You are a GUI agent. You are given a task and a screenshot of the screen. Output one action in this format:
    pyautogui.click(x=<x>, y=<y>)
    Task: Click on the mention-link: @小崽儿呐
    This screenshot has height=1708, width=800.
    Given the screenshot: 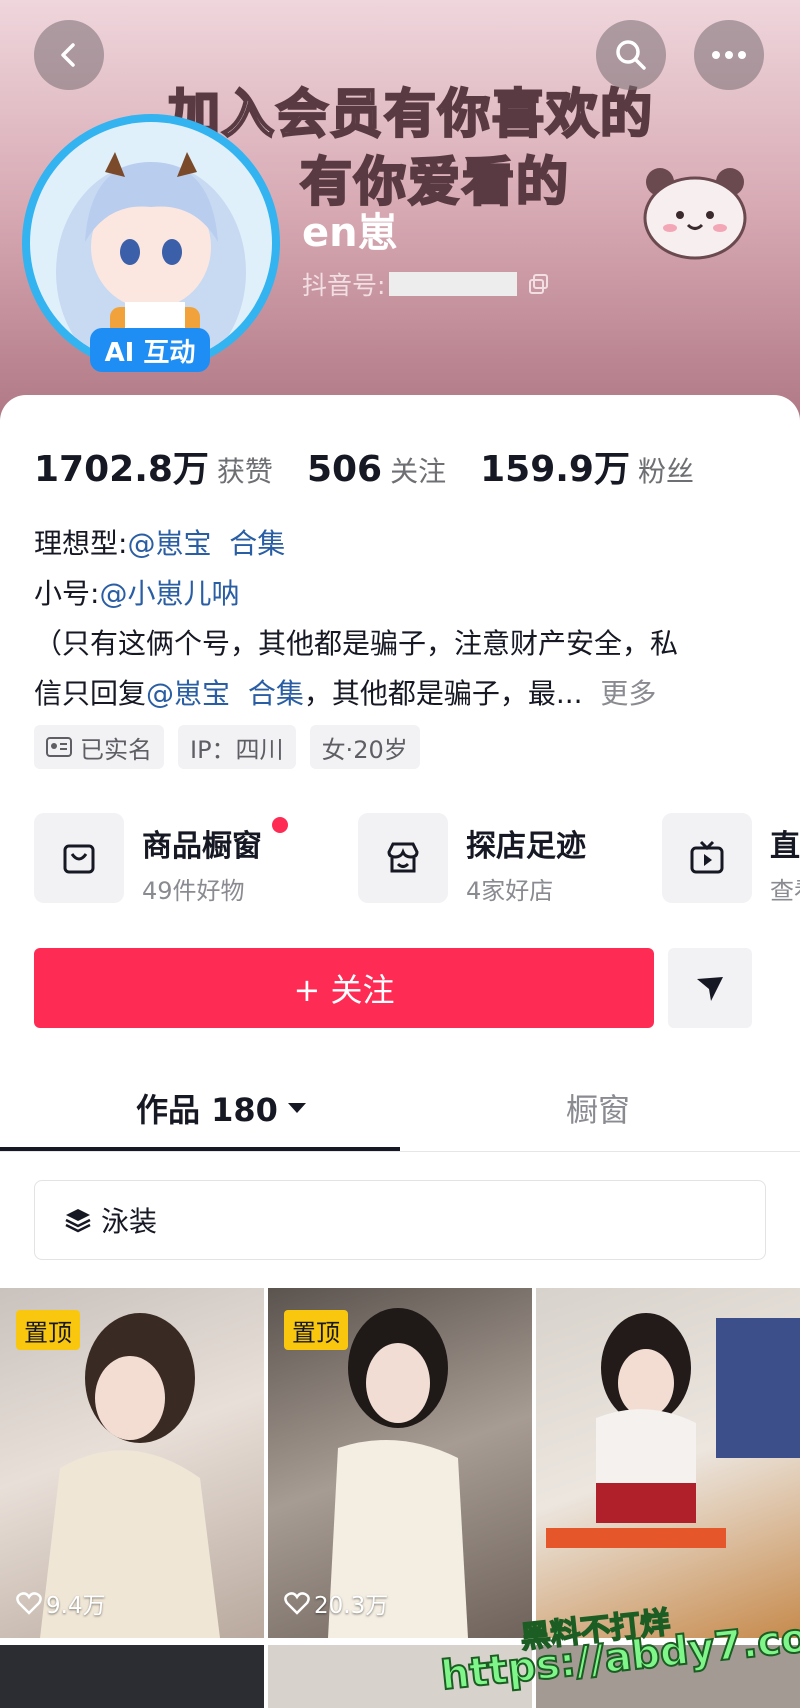 What is the action you would take?
    pyautogui.click(x=169, y=593)
    